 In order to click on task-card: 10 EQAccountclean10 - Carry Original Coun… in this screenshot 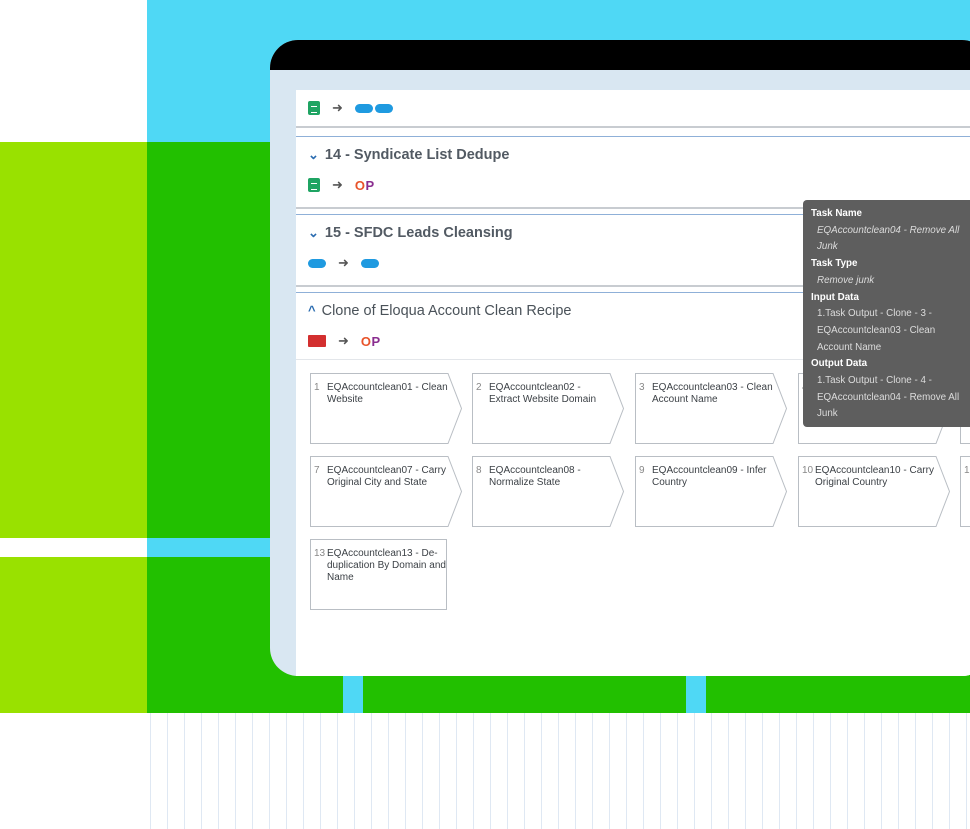, I will do `click(874, 491)`.